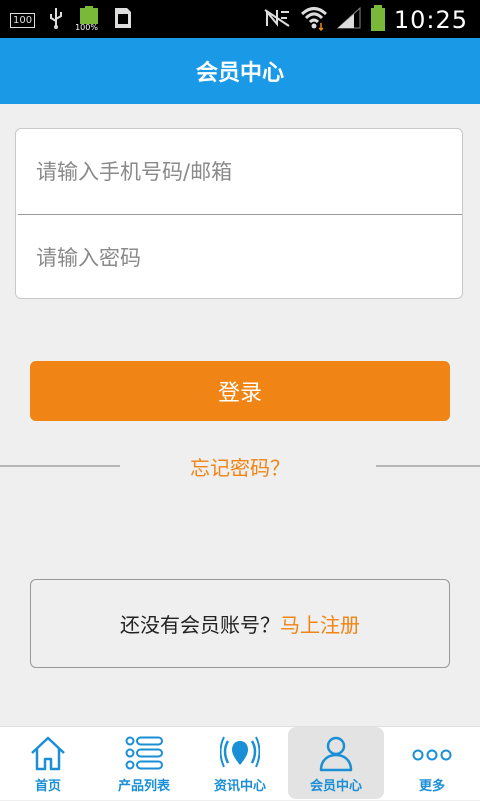 This screenshot has height=801, width=480. I want to click on register-link: 马上注册, so click(320, 623).